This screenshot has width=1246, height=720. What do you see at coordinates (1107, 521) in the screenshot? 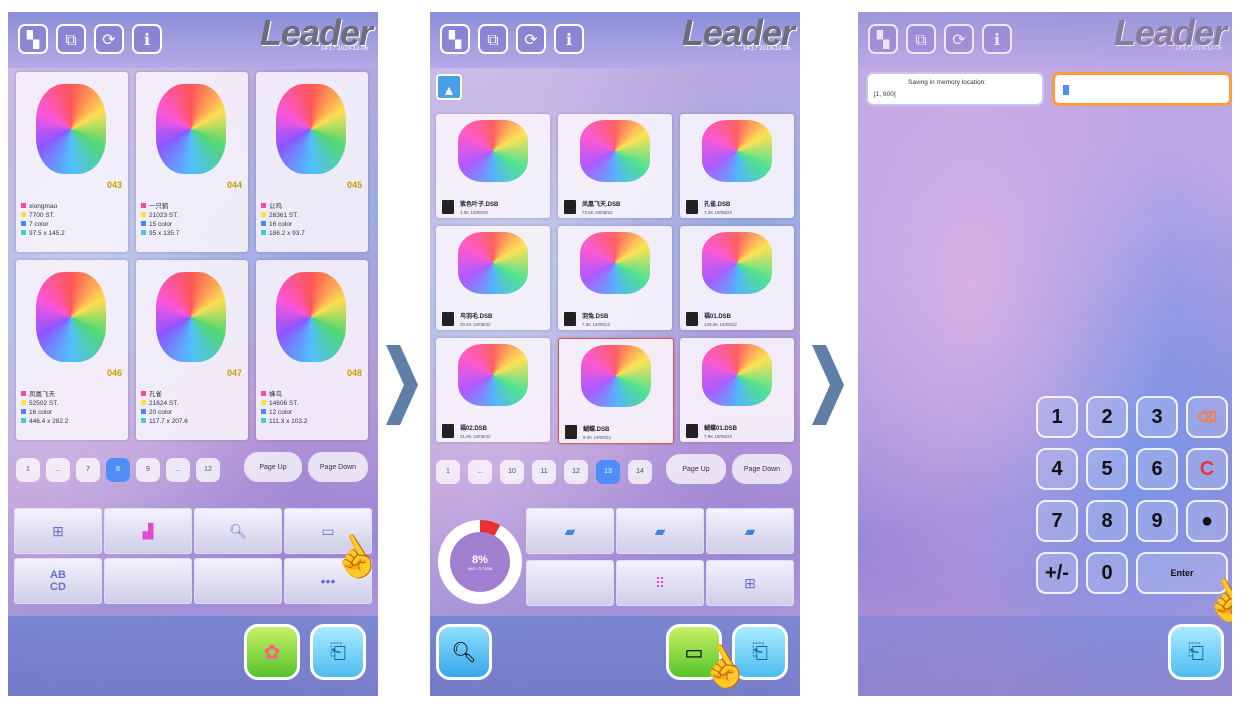
I see `key-8: 8` at bounding box center [1107, 521].